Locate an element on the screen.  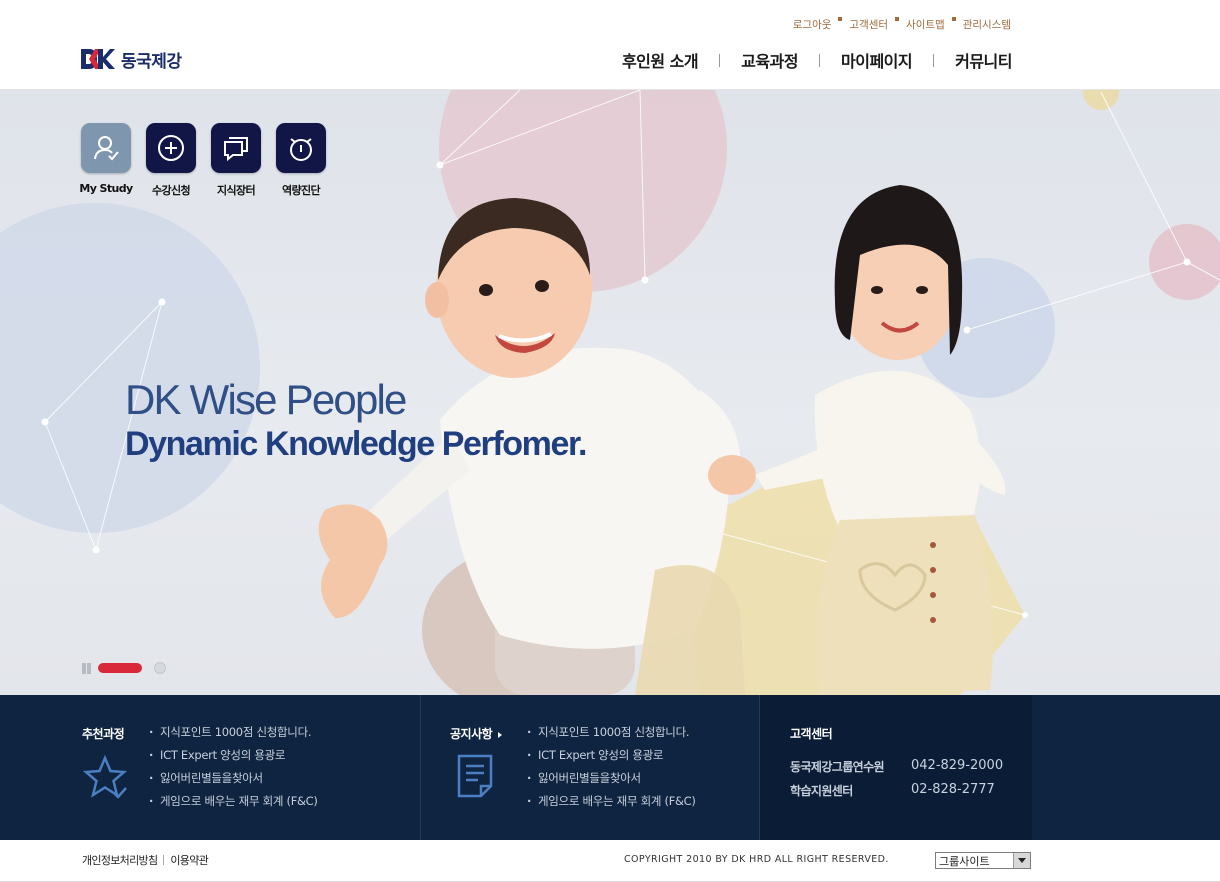
quick-my-study: My Study is located at coordinates (106, 160).